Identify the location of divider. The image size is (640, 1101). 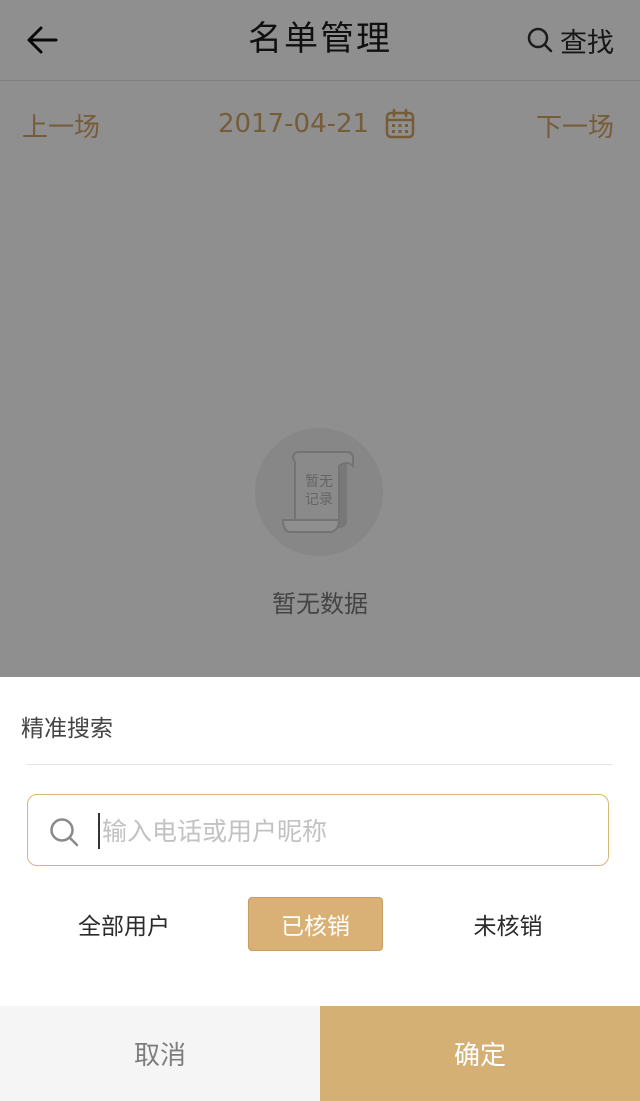
(319, 764).